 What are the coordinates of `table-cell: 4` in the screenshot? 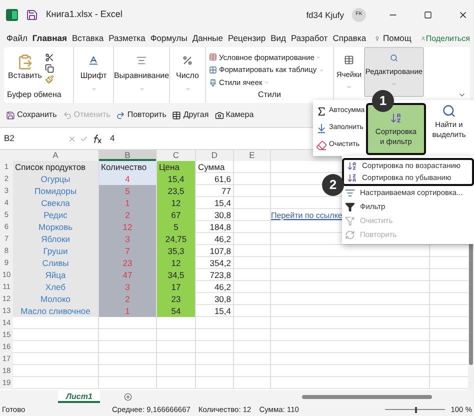 It's located at (128, 179).